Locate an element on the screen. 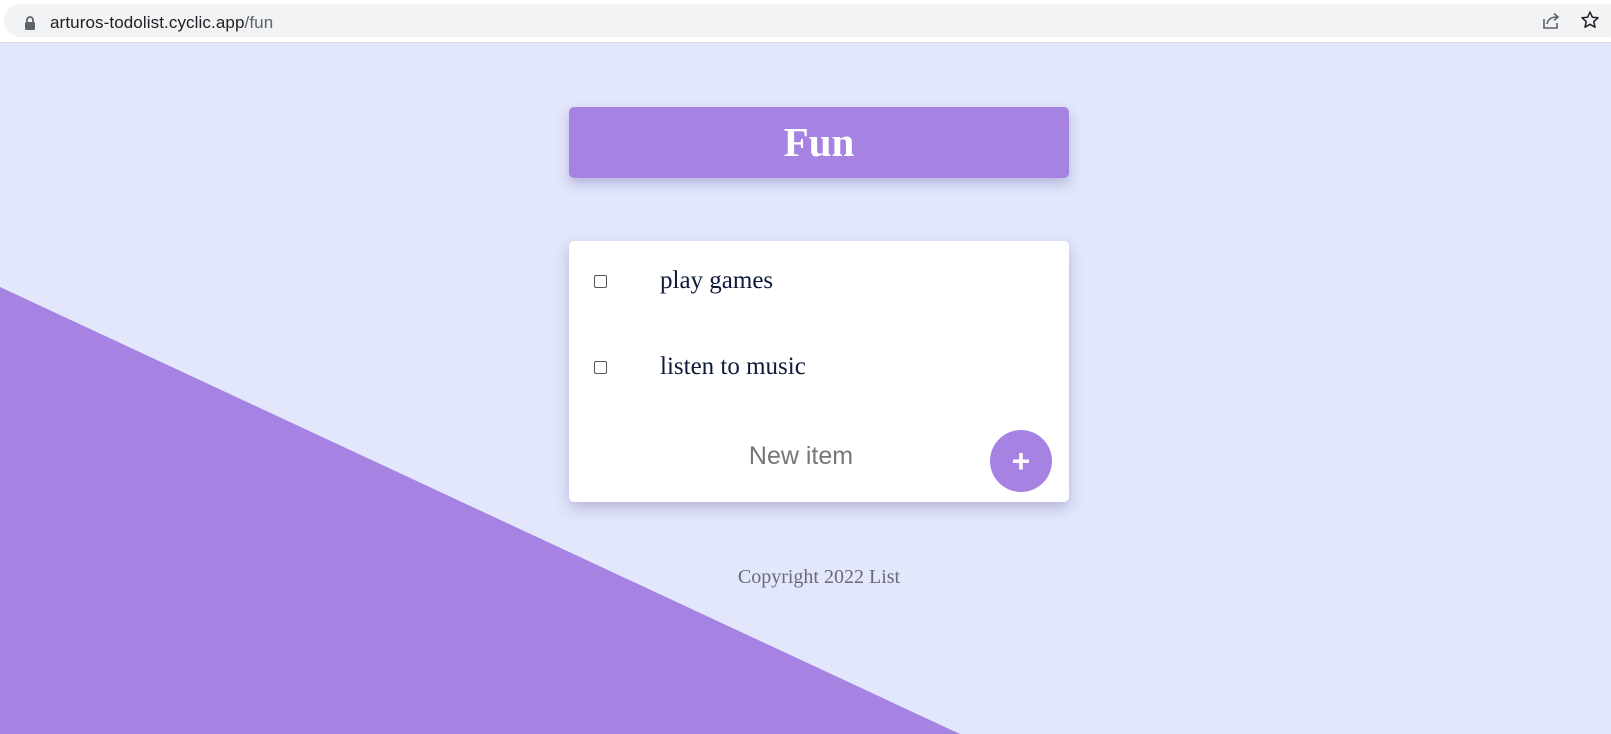 The image size is (1611, 734). address-bar: arturos-todolist.cyclic.app/fun is located at coordinates (807, 20).